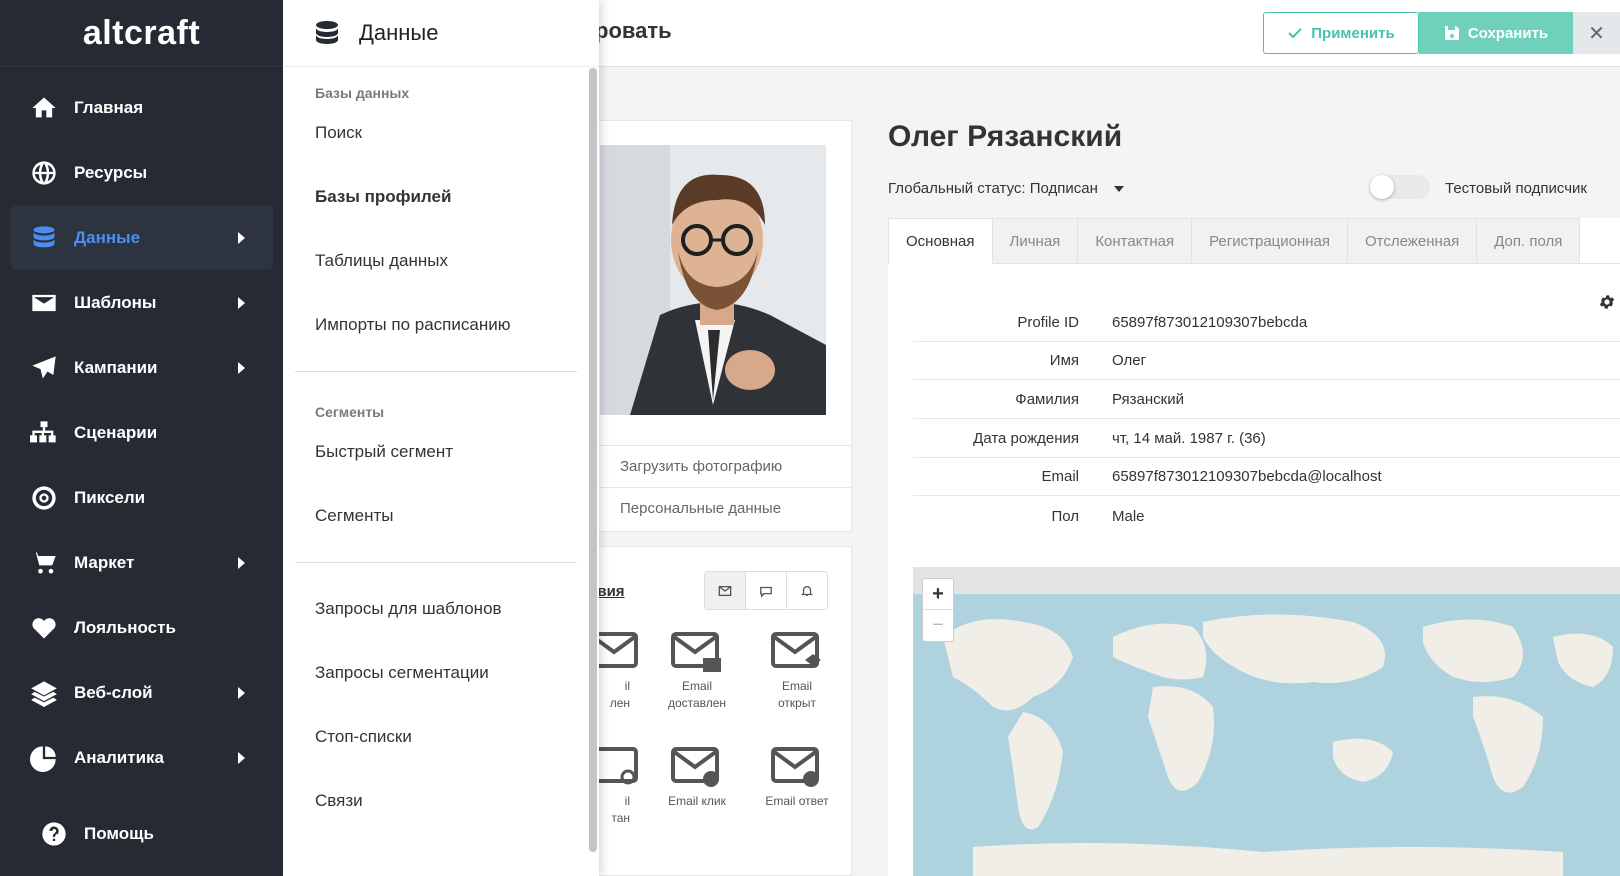  What do you see at coordinates (1413, 241) in the screenshot?
I see `tab-tracked: Отслеженная` at bounding box center [1413, 241].